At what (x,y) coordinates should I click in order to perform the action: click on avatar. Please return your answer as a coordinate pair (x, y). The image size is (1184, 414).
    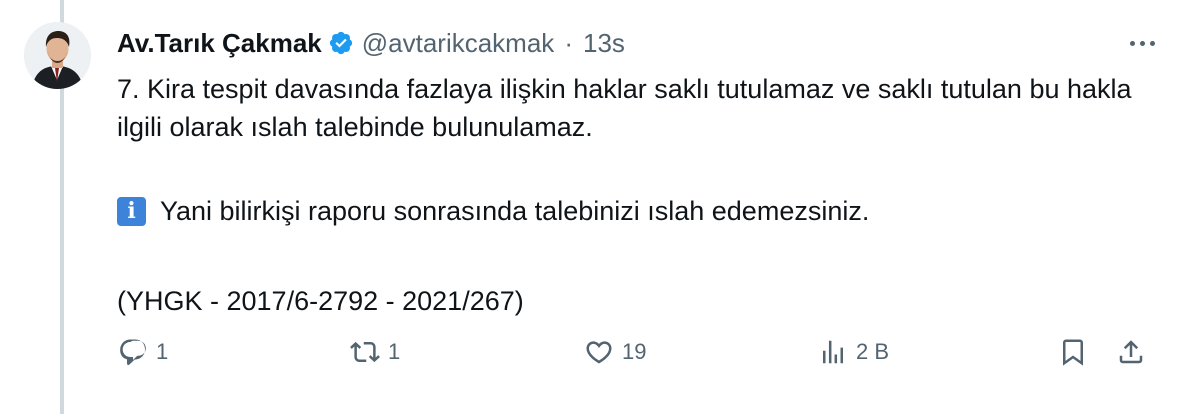
    Looking at the image, I should click on (57, 55).